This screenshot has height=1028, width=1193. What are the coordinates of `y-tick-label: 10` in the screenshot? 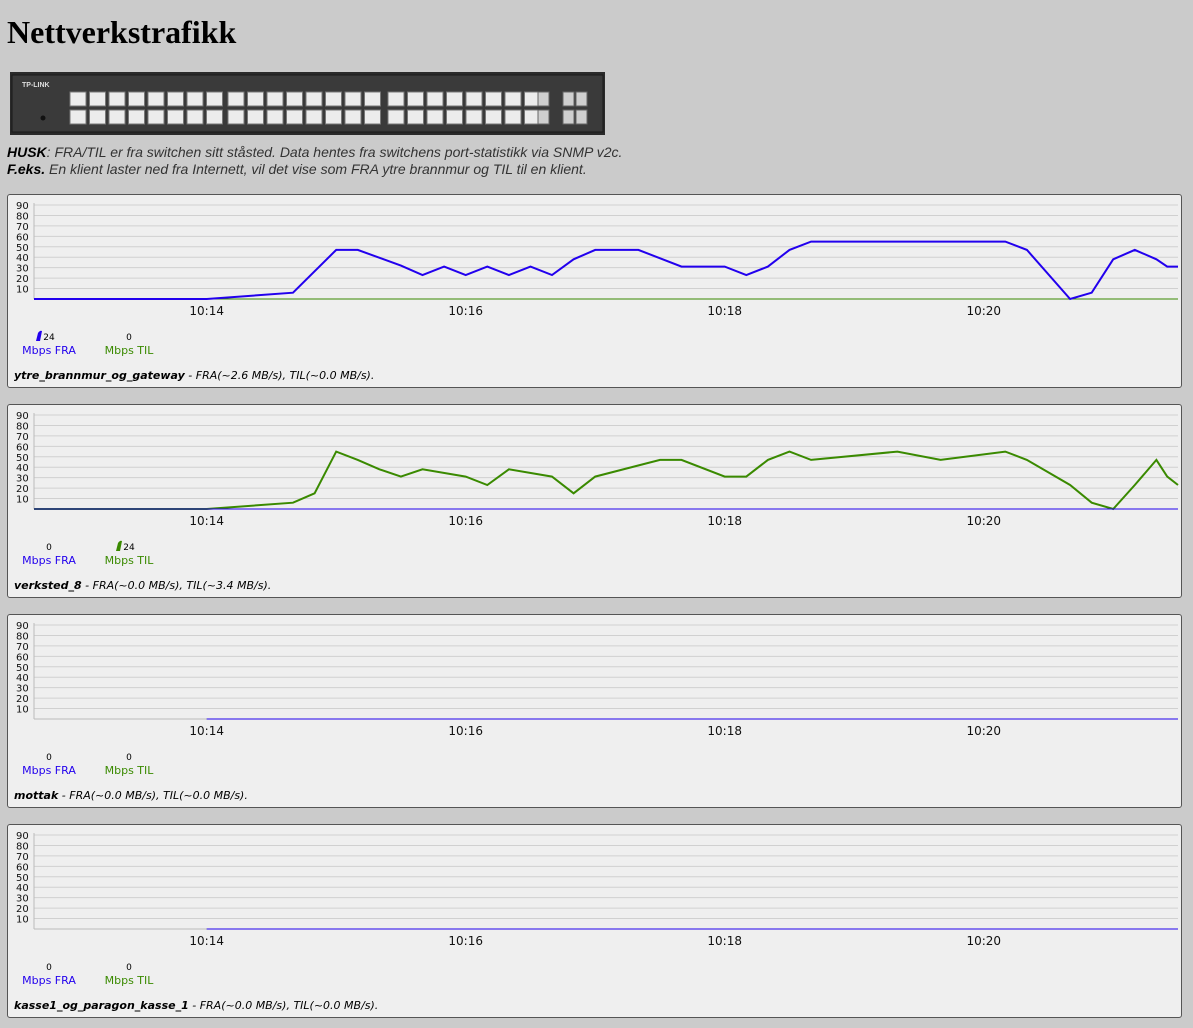 It's located at (22, 290).